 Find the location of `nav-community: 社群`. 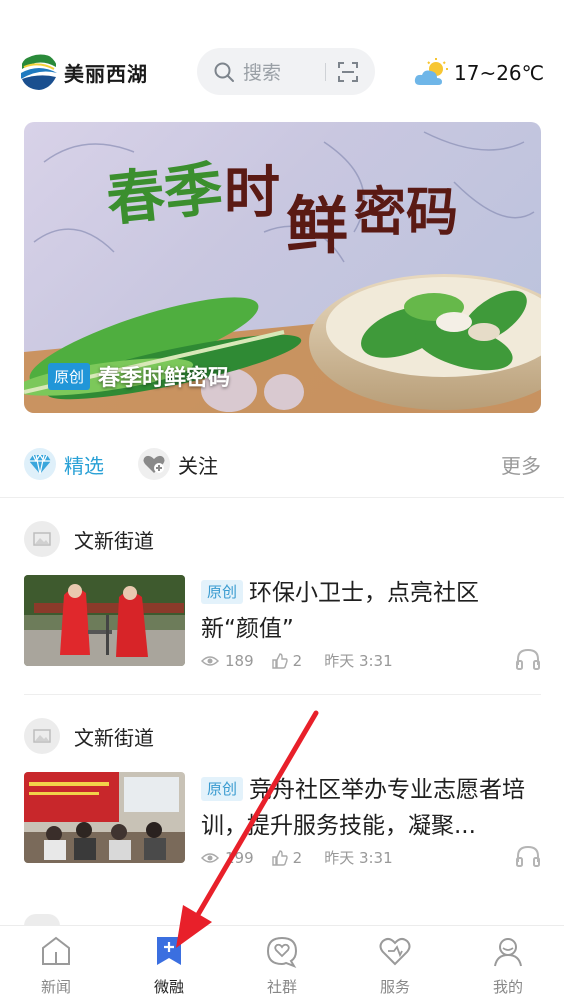

nav-community: 社群 is located at coordinates (282, 965).